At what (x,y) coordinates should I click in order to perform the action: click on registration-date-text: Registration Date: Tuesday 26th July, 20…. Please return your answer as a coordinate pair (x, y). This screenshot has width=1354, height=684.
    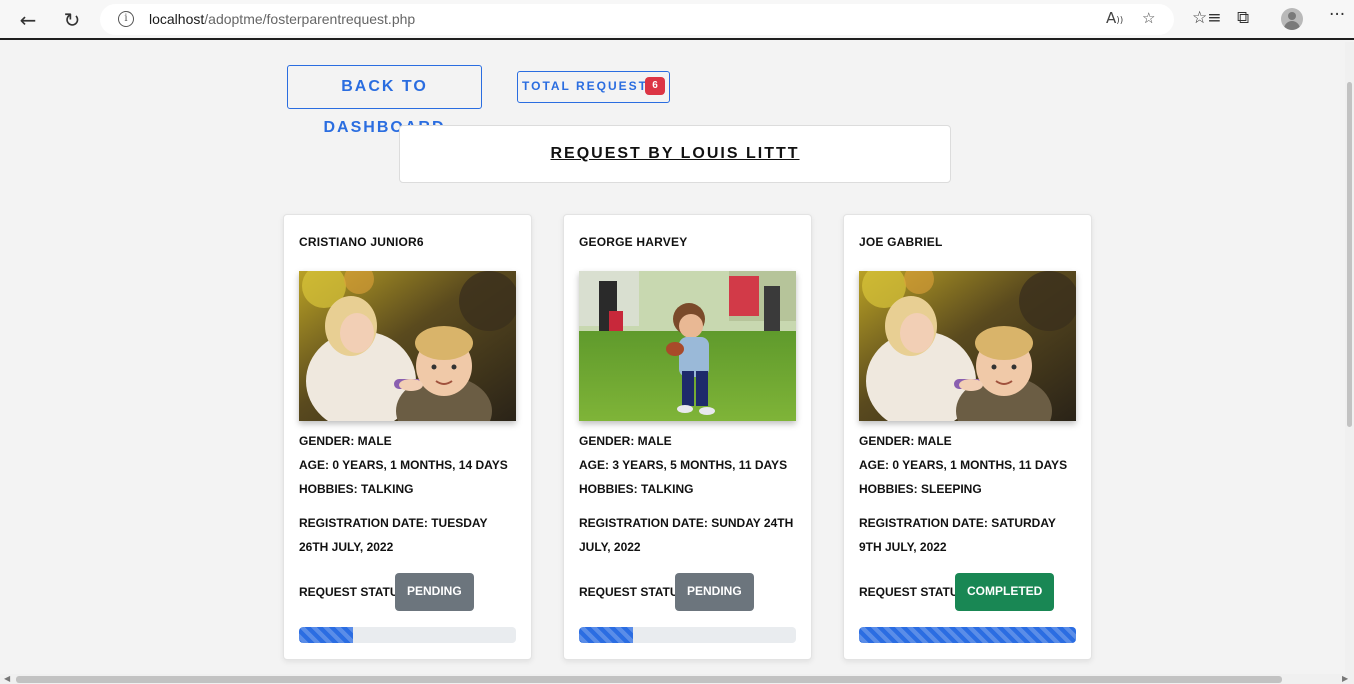
    Looking at the image, I should click on (393, 535).